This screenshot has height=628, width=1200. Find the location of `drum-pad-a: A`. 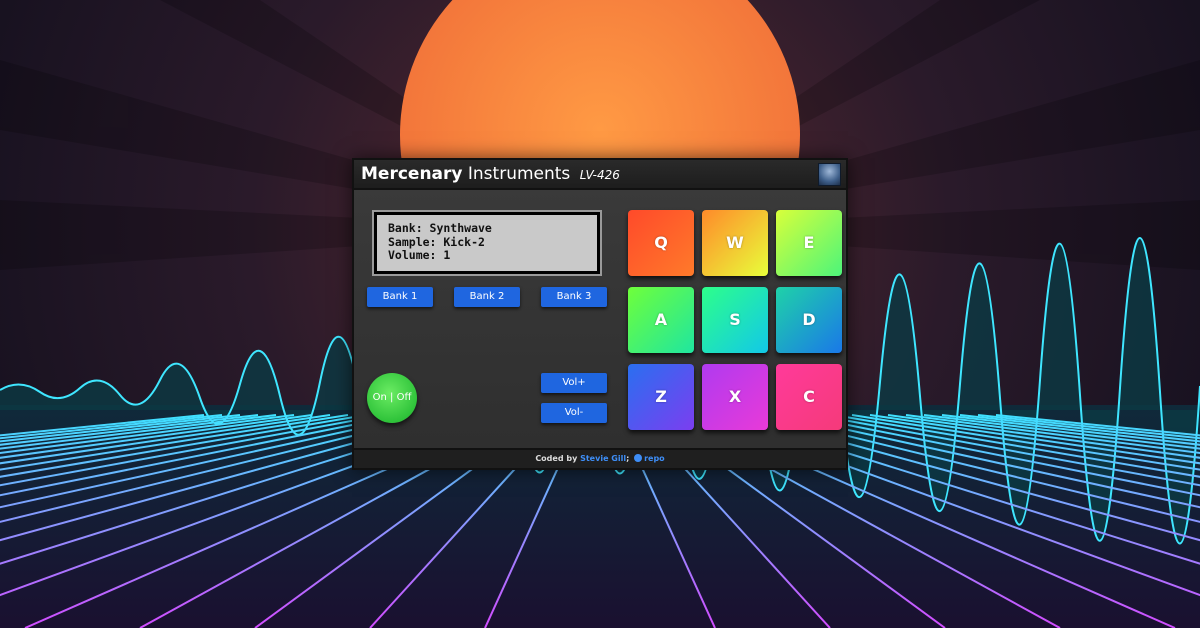

drum-pad-a: A is located at coordinates (661, 320).